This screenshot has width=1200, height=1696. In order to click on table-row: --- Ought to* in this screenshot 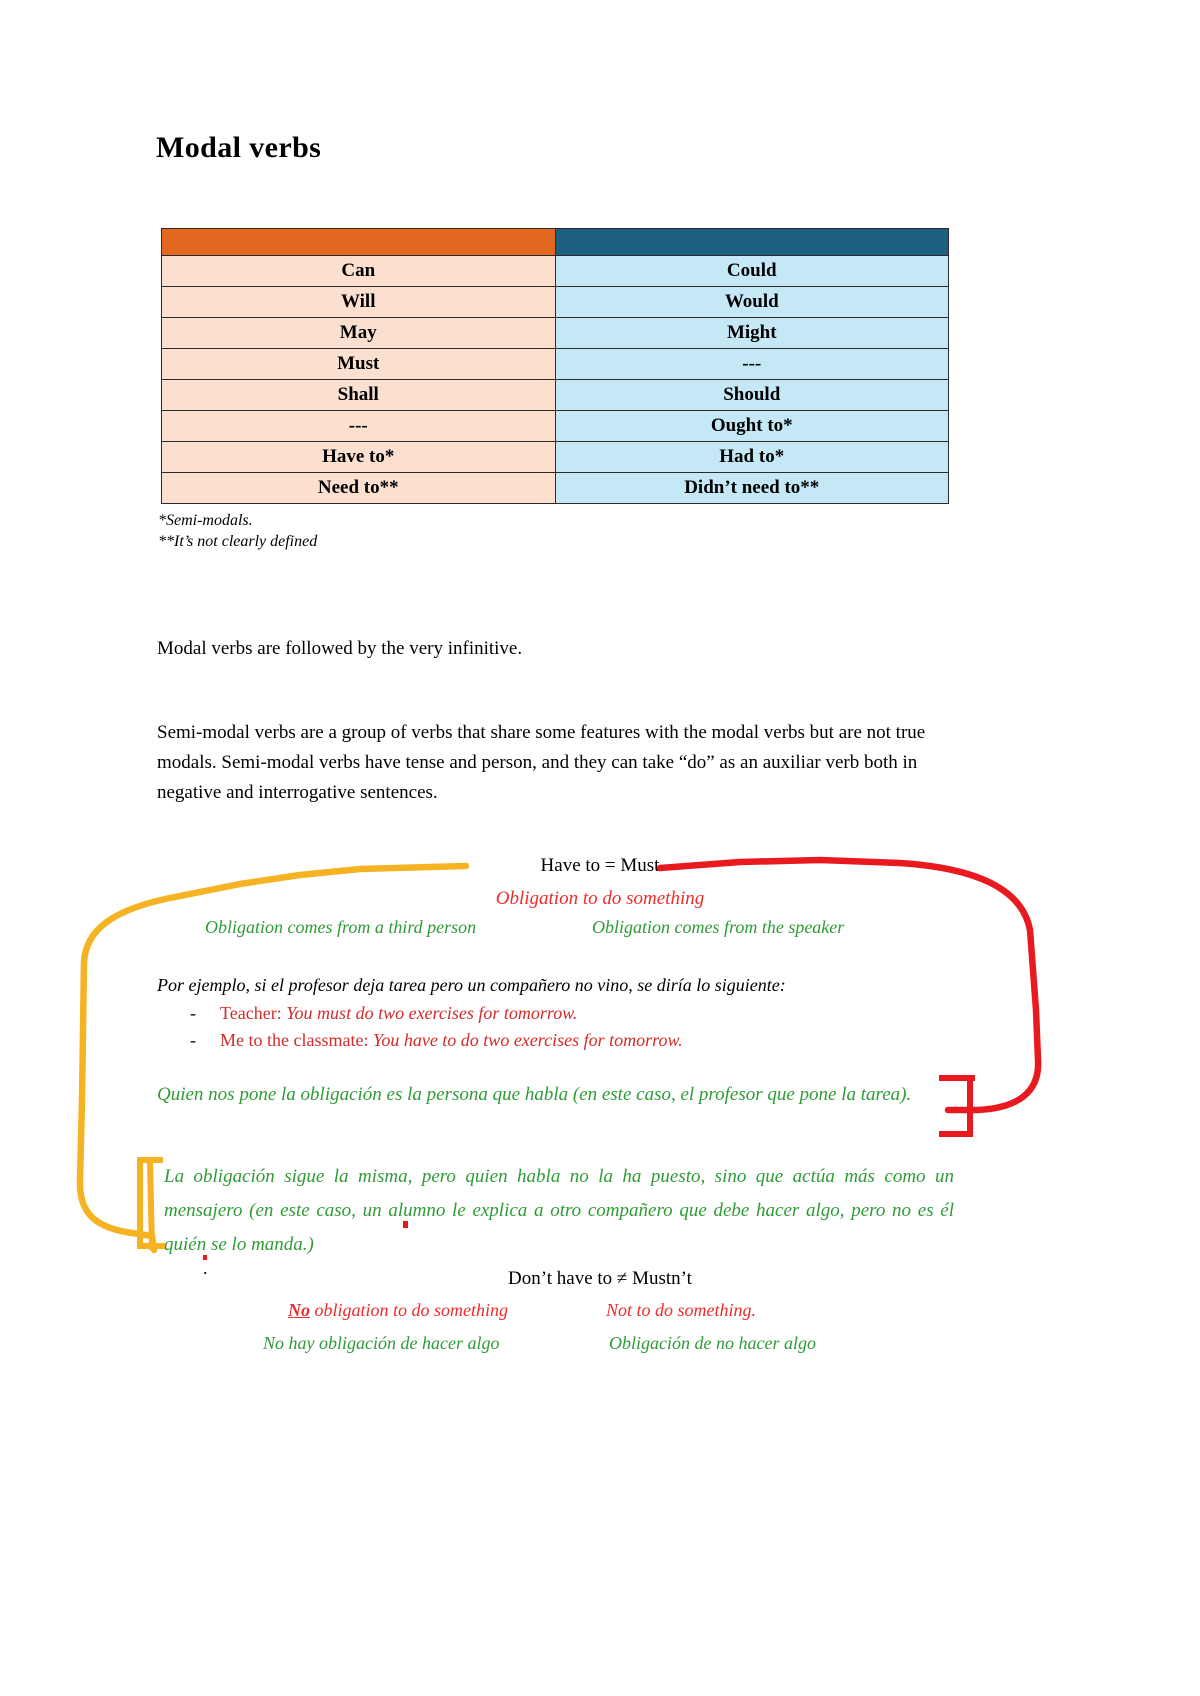, I will do `click(555, 426)`.